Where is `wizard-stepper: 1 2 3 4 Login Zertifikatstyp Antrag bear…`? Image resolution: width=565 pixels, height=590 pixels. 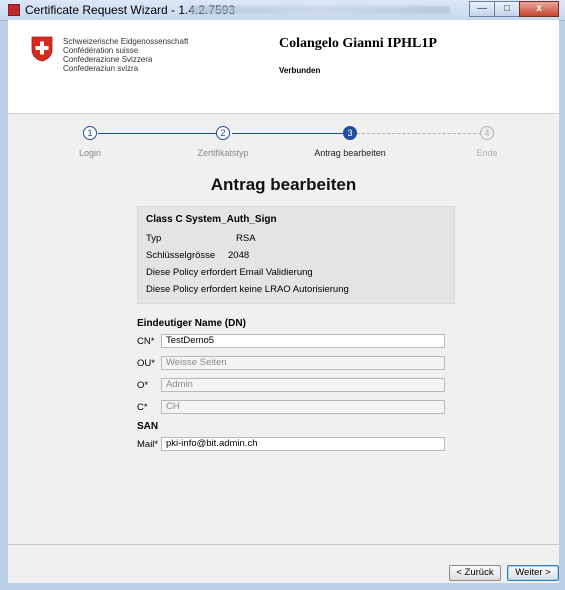
wizard-stepper: 1 2 3 4 Login Zertifikatstyp Antrag bear… is located at coordinates (283, 146).